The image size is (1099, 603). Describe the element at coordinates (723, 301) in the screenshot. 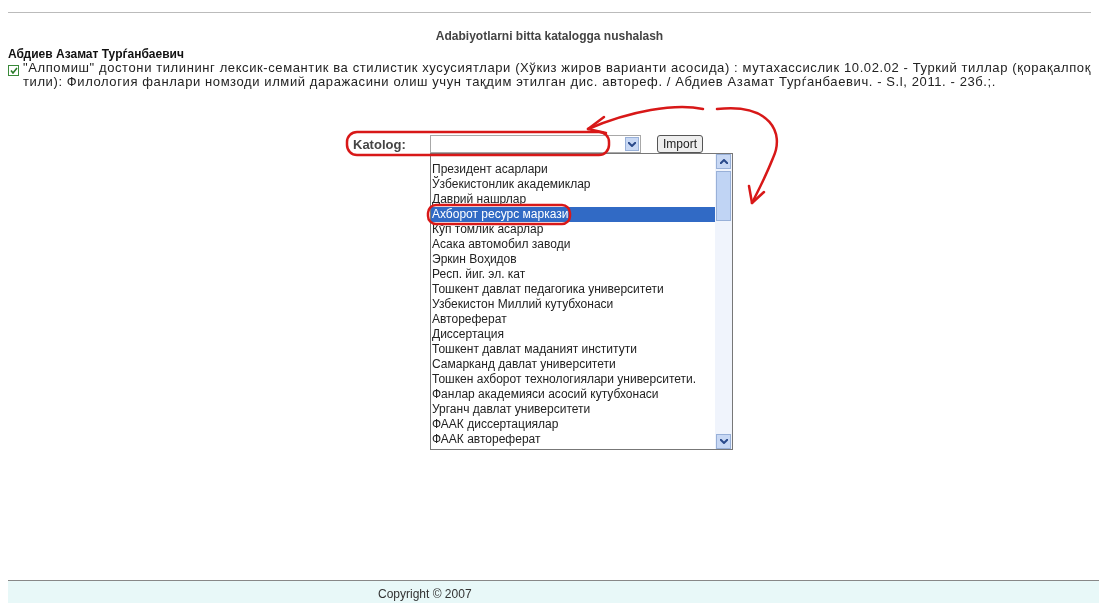

I see `scrollbar` at that location.